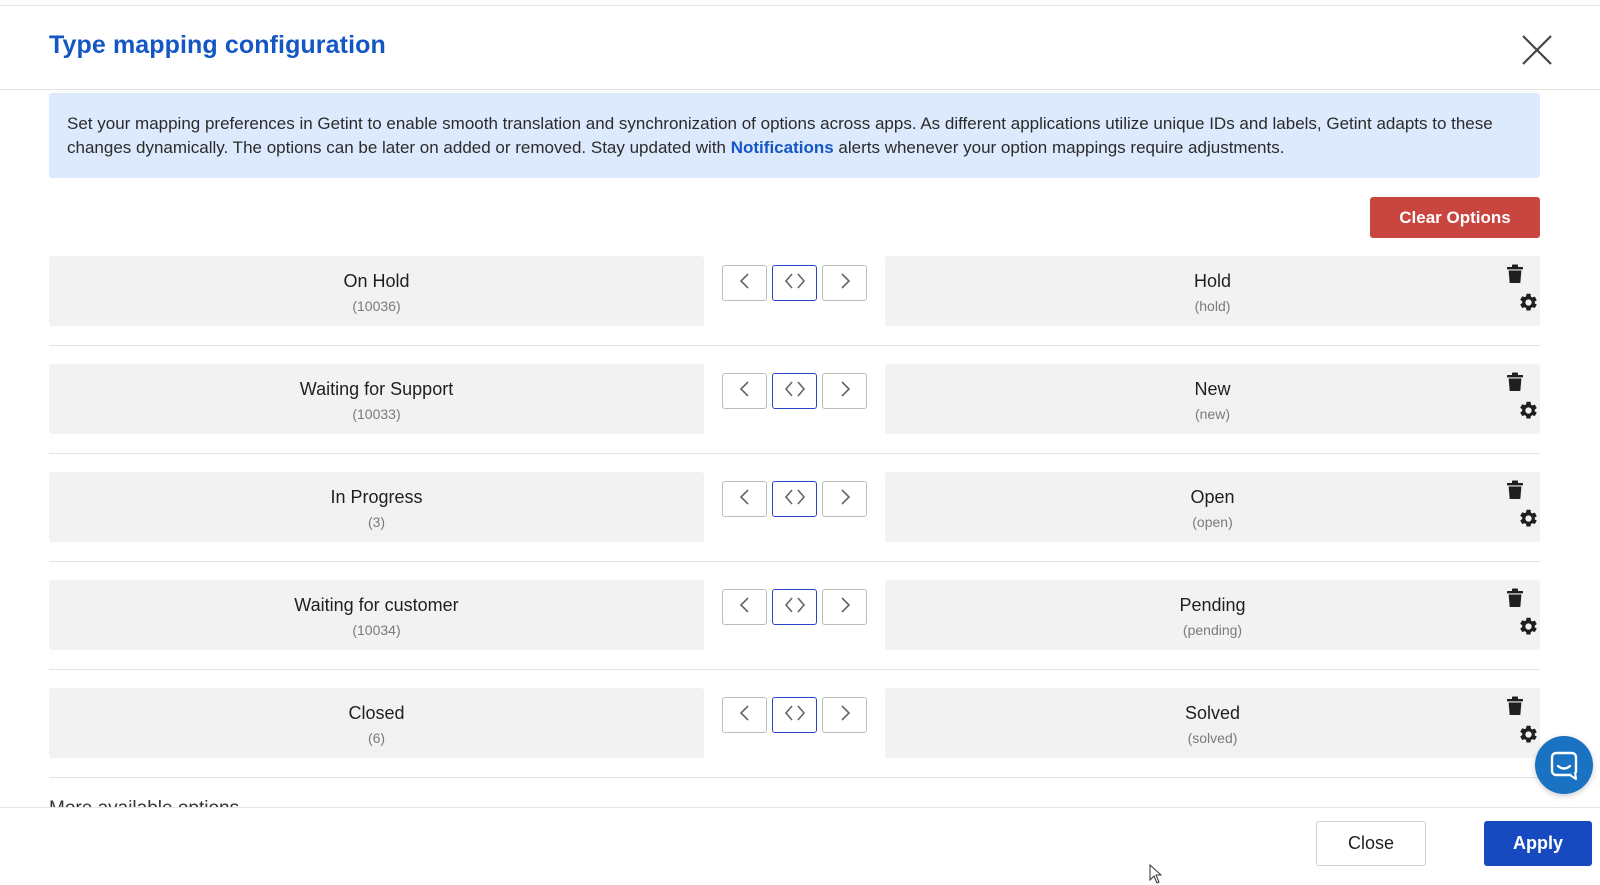 The width and height of the screenshot is (1600, 885). What do you see at coordinates (1212, 738) in the screenshot?
I see `right-option-id: (solved)` at bounding box center [1212, 738].